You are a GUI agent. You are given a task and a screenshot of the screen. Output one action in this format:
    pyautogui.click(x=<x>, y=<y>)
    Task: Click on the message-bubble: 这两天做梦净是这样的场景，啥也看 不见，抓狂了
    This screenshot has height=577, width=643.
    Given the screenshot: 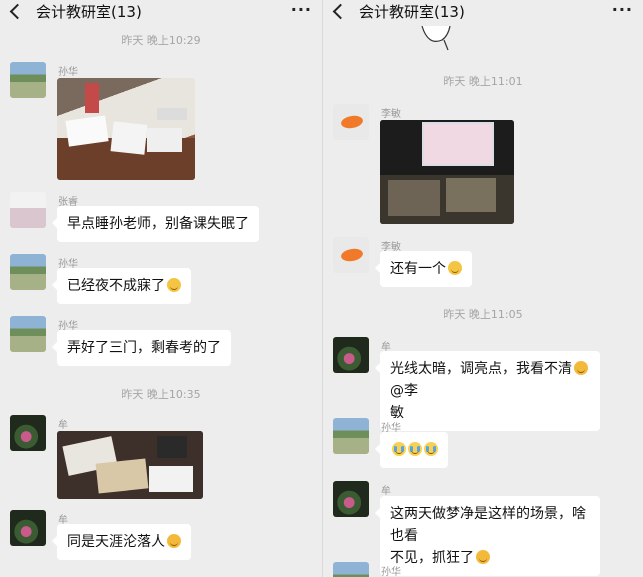 What is the action you would take?
    pyautogui.click(x=487, y=536)
    